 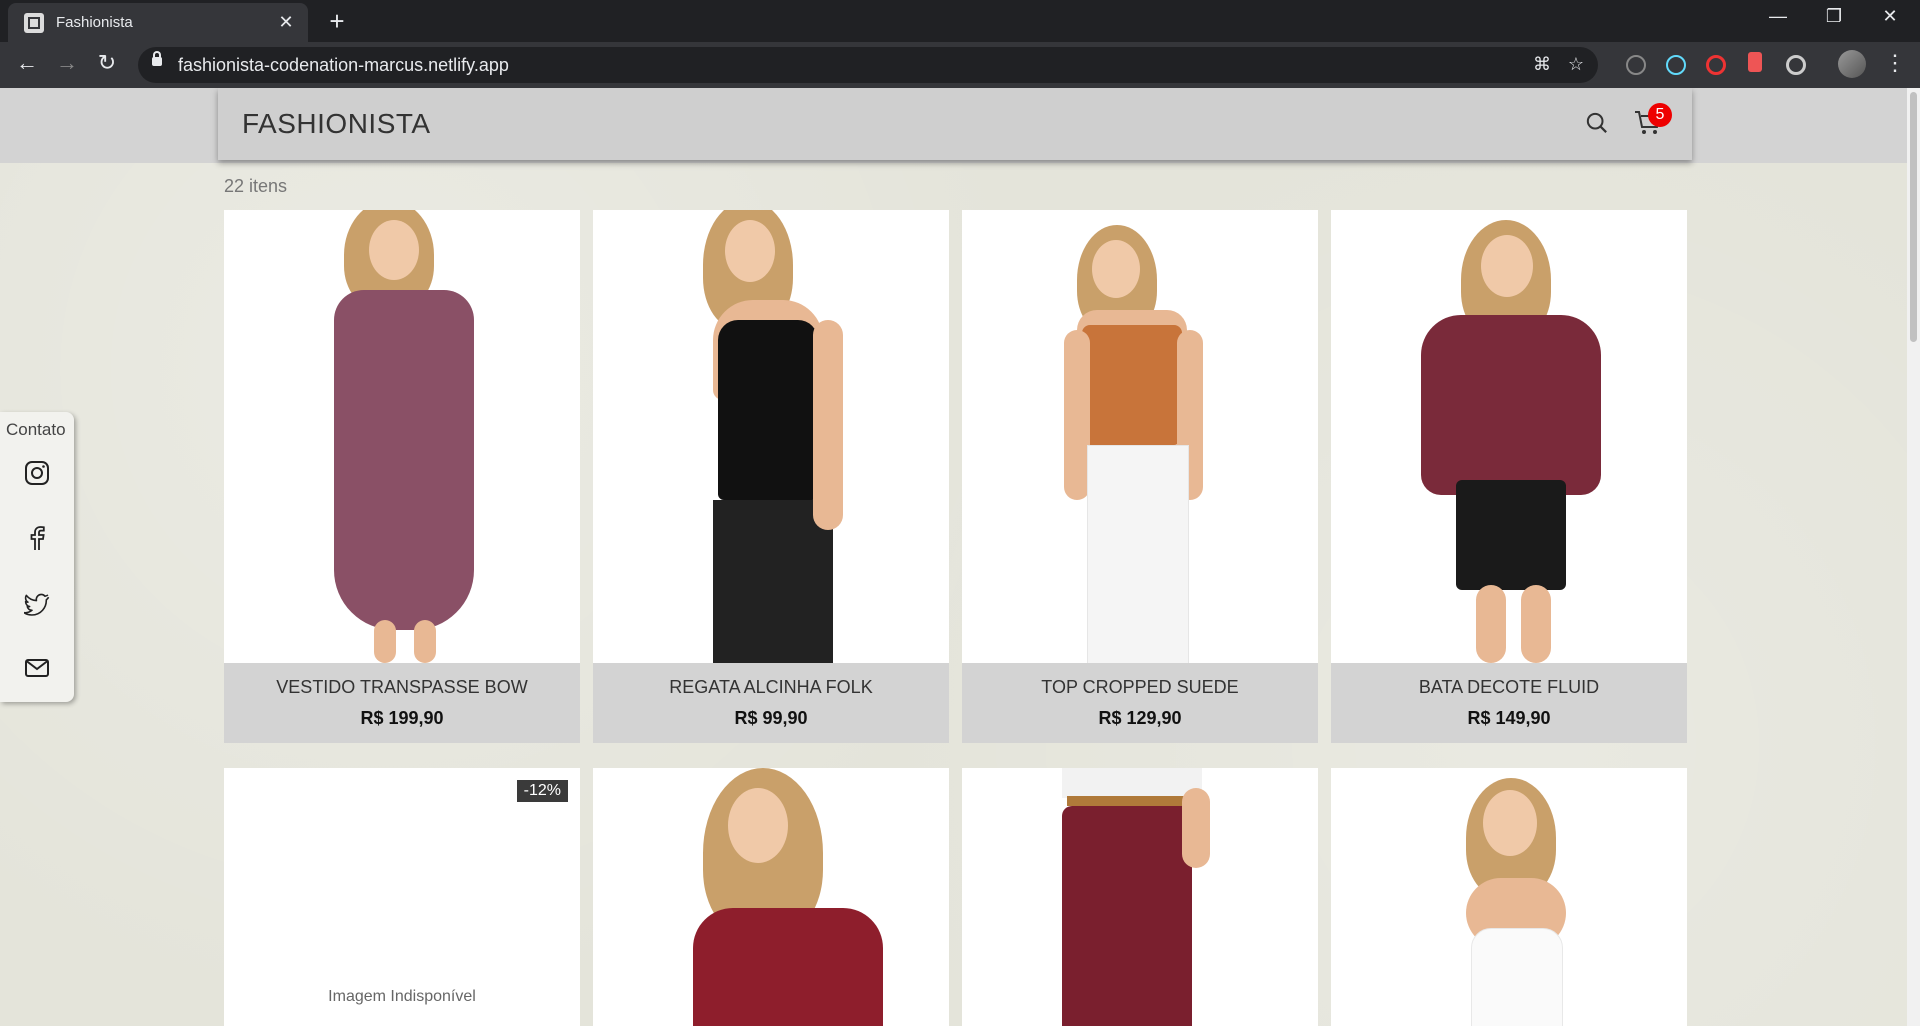 I want to click on product-card: -12% Imagem Indisponível, so click(x=402, y=897).